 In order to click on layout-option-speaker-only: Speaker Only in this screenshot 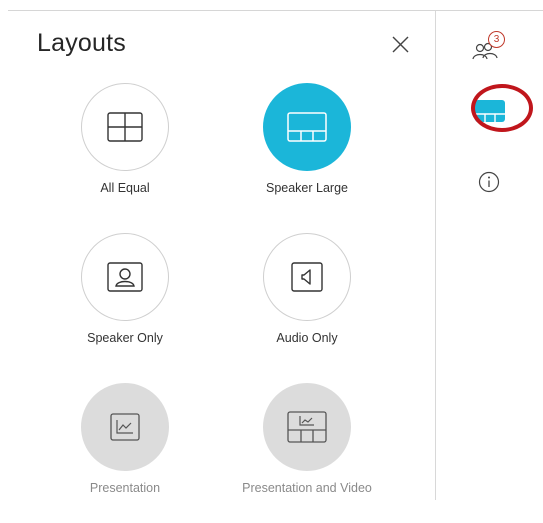, I will do `click(125, 303)`.